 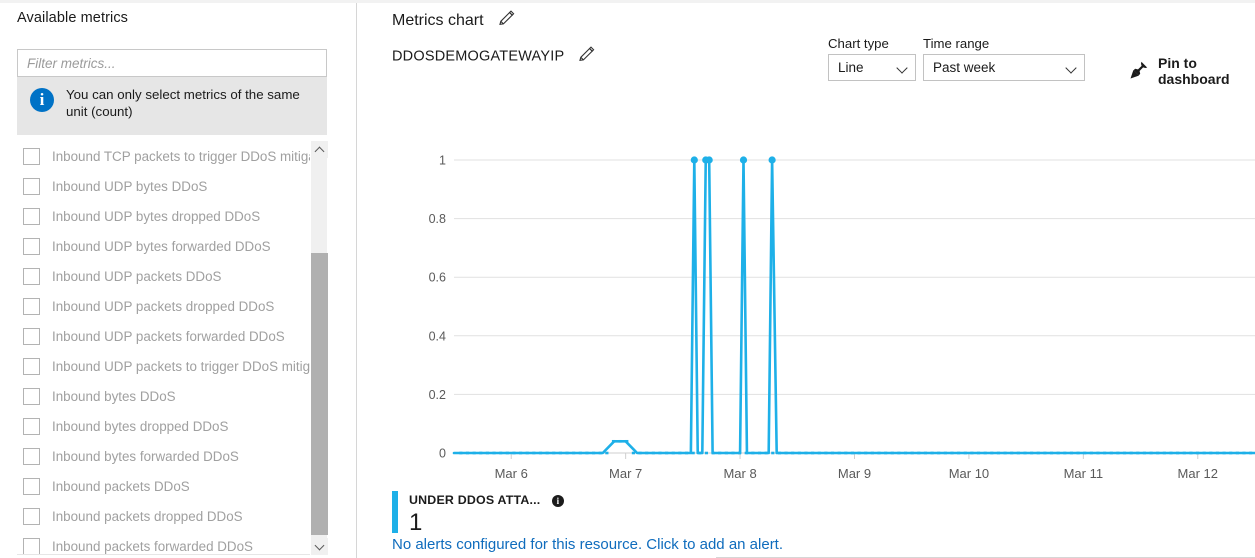 I want to click on metric-list-item: Inbound bytes DDoS, so click(x=172, y=396).